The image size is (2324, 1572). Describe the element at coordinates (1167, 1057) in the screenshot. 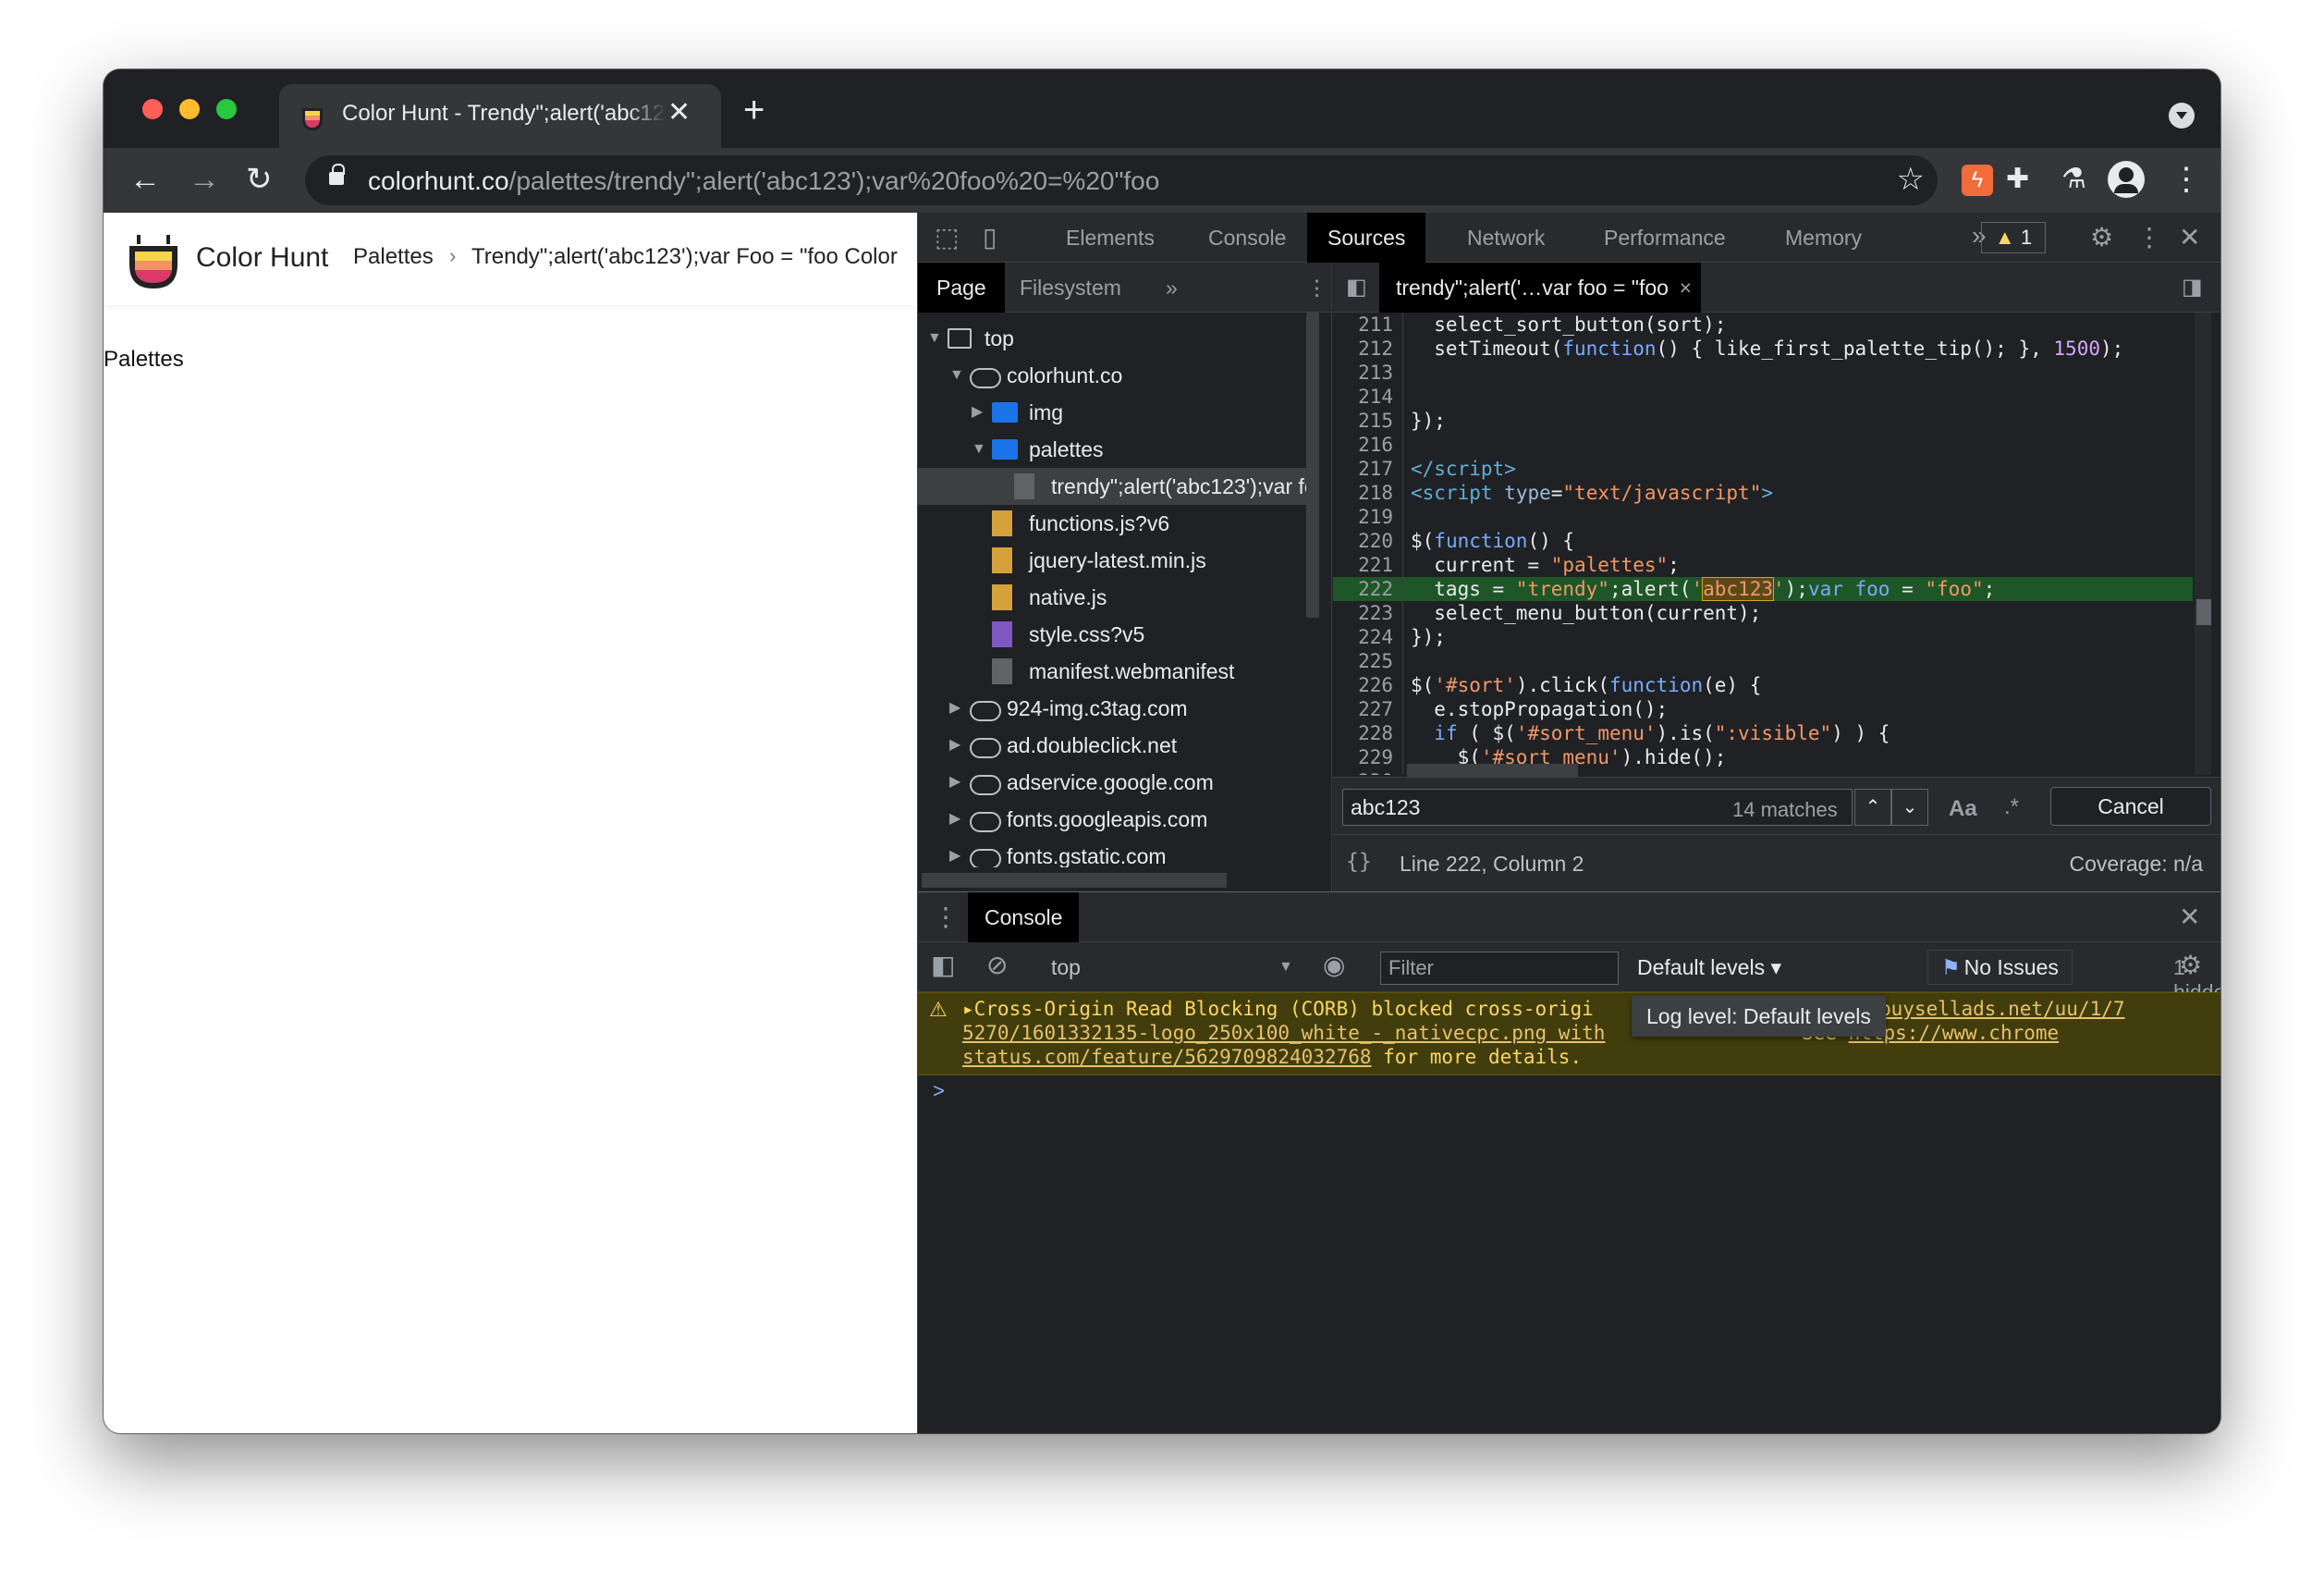

I see `chromestatus-link-cont: status.com/feature/5629709824032768` at that location.